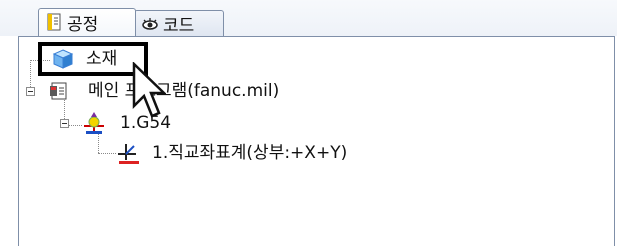  Describe the element at coordinates (54, 22) in the screenshot. I see `process-doc-icon` at that location.